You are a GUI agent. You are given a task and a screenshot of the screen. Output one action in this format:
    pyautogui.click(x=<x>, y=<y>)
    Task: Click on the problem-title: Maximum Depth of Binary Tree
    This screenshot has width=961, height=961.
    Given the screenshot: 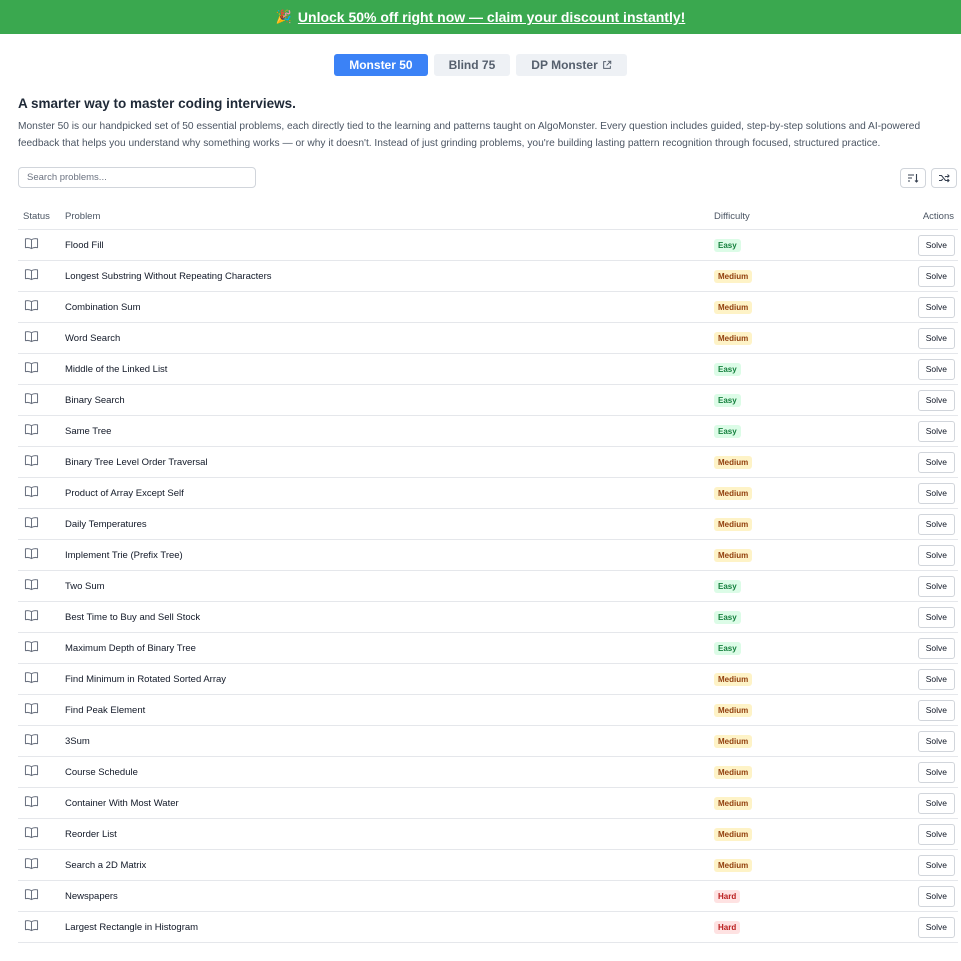 What is the action you would take?
    pyautogui.click(x=389, y=648)
    